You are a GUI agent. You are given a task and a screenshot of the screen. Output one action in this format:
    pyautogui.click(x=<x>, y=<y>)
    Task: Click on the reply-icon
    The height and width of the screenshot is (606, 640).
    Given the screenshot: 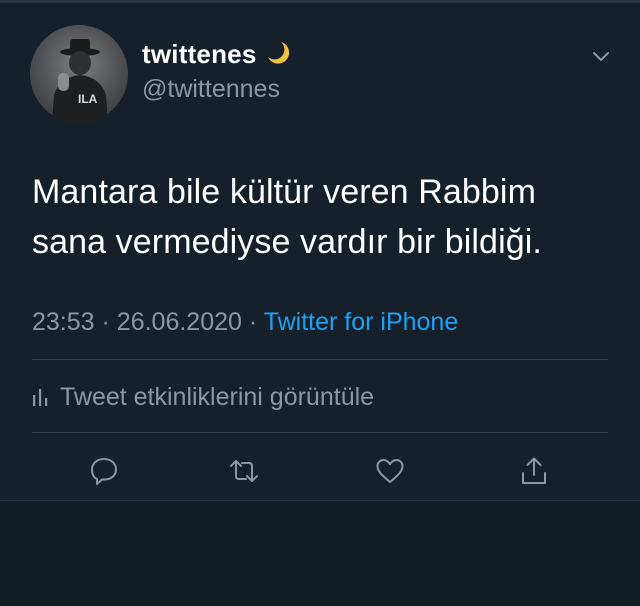 What is the action you would take?
    pyautogui.click(x=104, y=471)
    